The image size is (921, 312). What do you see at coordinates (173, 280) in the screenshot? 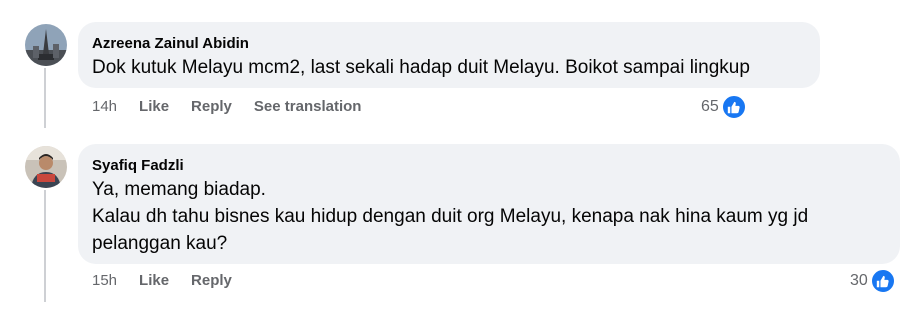
I see `comment-actions: 15h Like Reply` at bounding box center [173, 280].